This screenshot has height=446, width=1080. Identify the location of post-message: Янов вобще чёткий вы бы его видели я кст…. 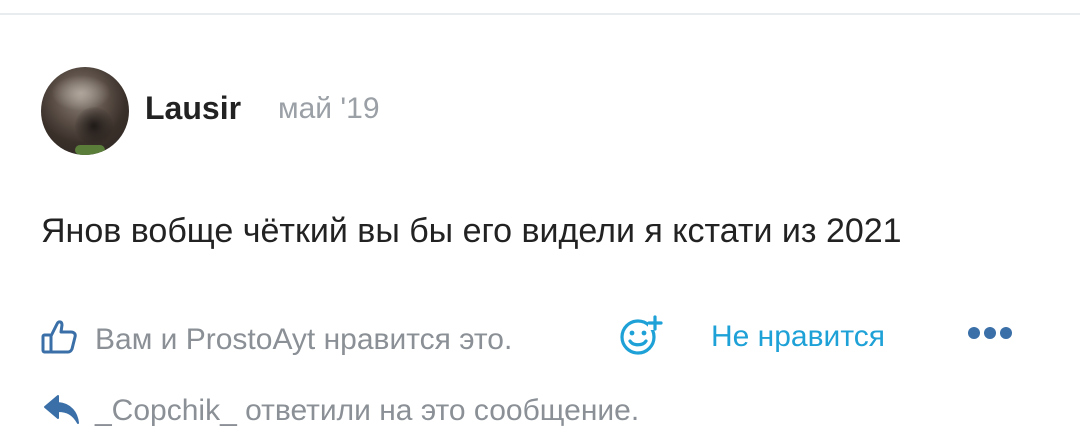
(471, 231).